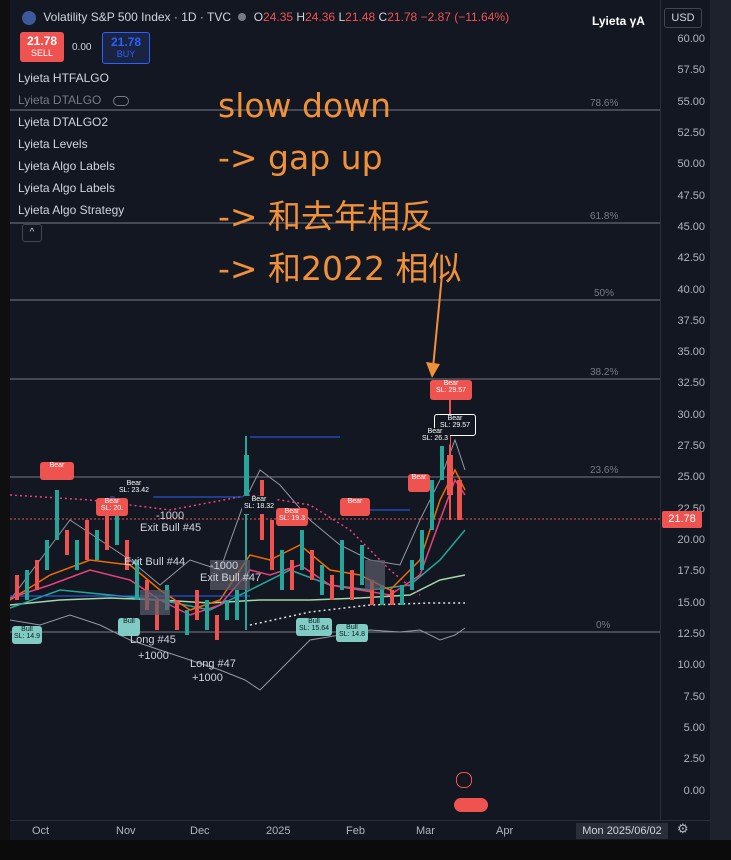  Describe the element at coordinates (314, 628) in the screenshot. I see `sl-text: SL: 15.64` at that location.